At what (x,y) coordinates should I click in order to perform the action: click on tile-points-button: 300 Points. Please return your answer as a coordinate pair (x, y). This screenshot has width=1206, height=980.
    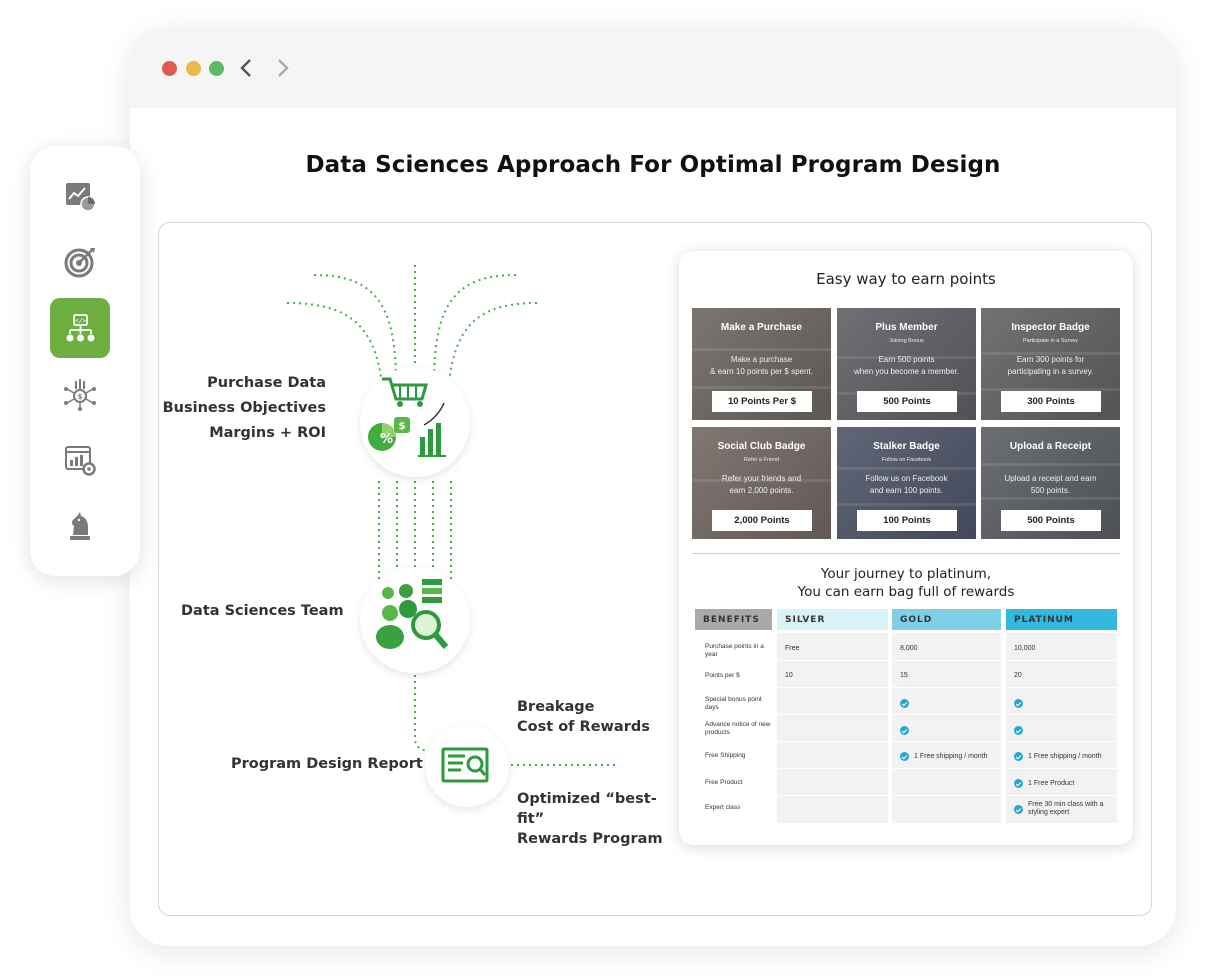
    Looking at the image, I should click on (1051, 401).